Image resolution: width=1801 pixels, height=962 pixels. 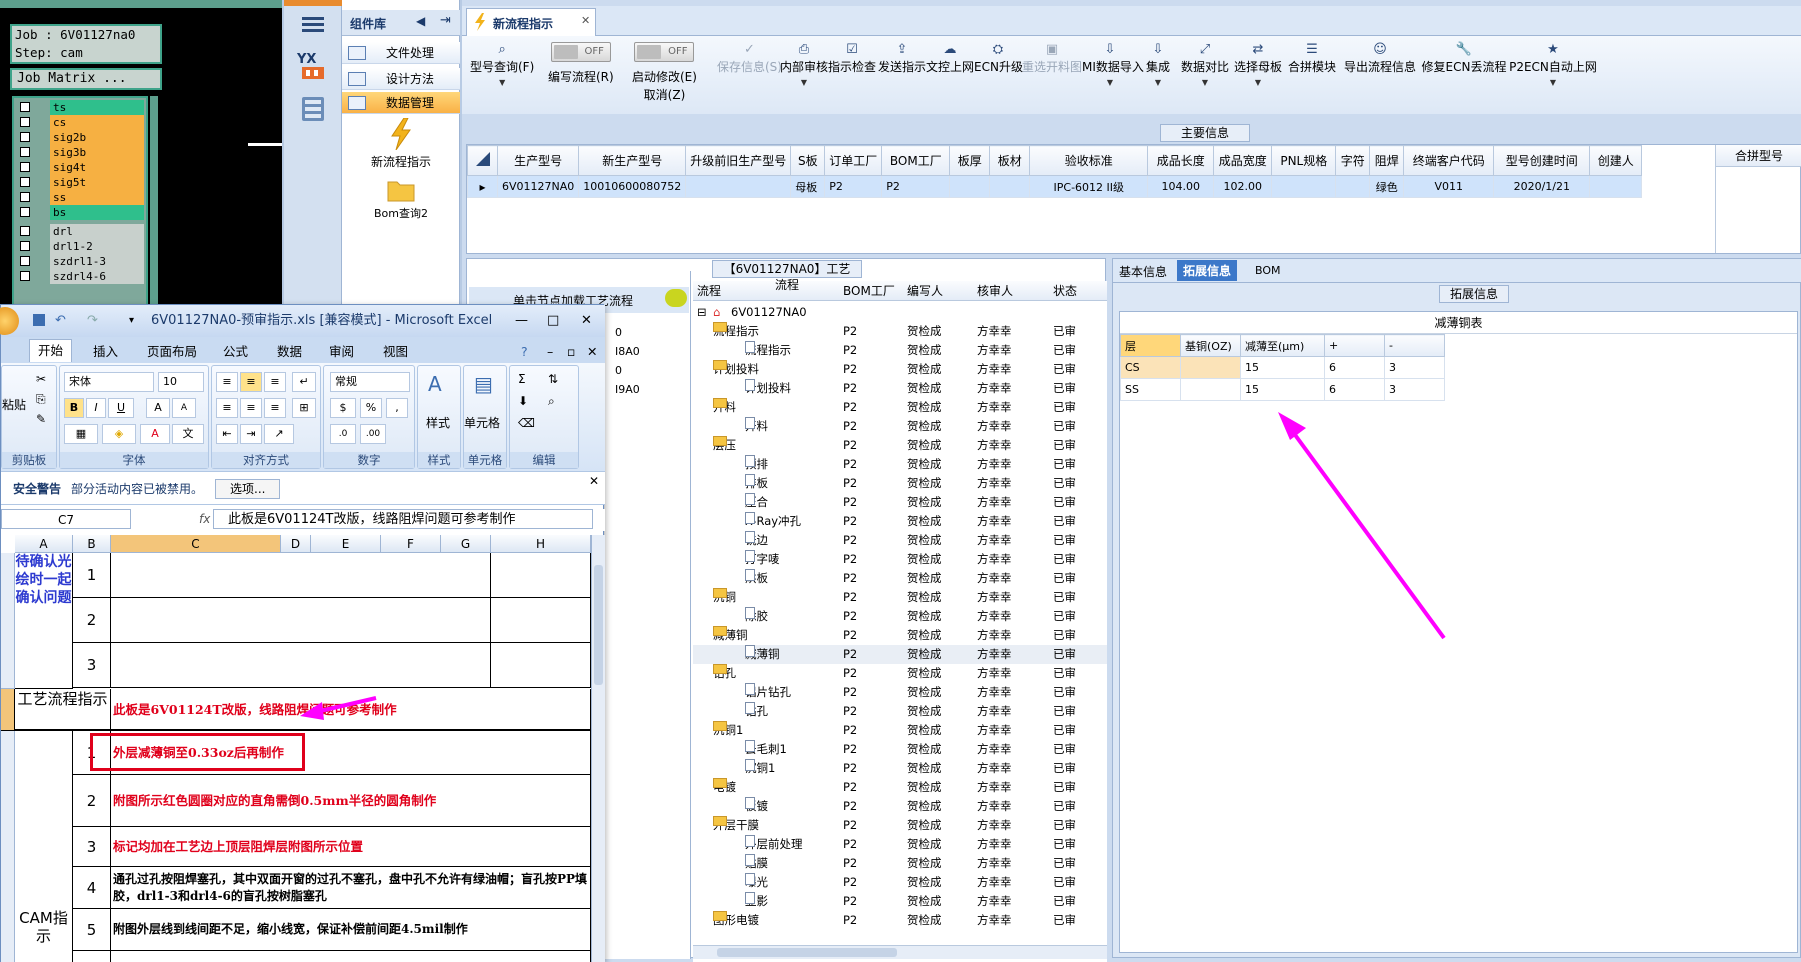 What do you see at coordinates (80, 152) in the screenshot?
I see `layer-row: sig3b` at bounding box center [80, 152].